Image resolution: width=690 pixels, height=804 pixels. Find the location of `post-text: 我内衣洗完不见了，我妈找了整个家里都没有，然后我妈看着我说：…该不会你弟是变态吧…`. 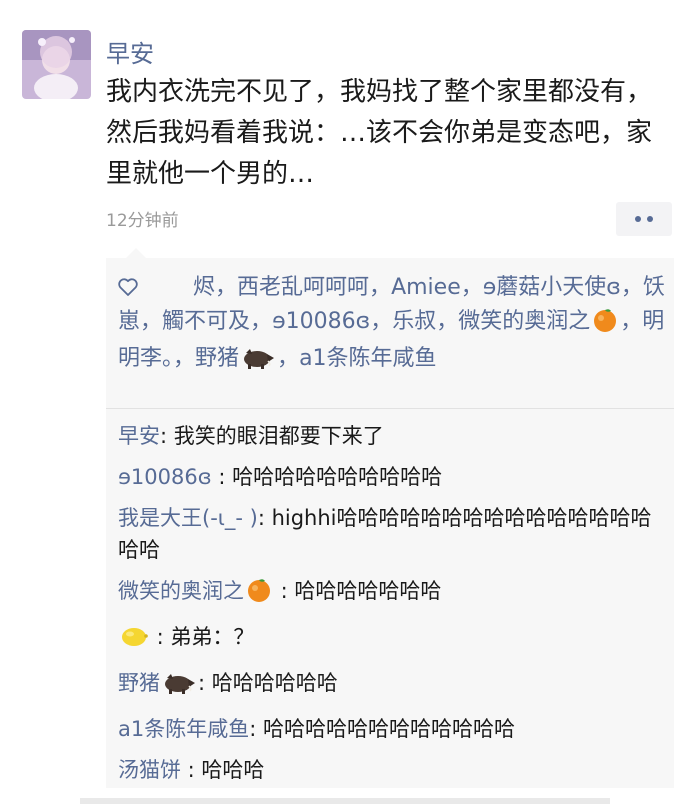

post-text: 我内衣洗完不见了，我妈找了整个家里都没有，然后我妈看着我说：…该不会你弟是变态吧… is located at coordinates (379, 133).